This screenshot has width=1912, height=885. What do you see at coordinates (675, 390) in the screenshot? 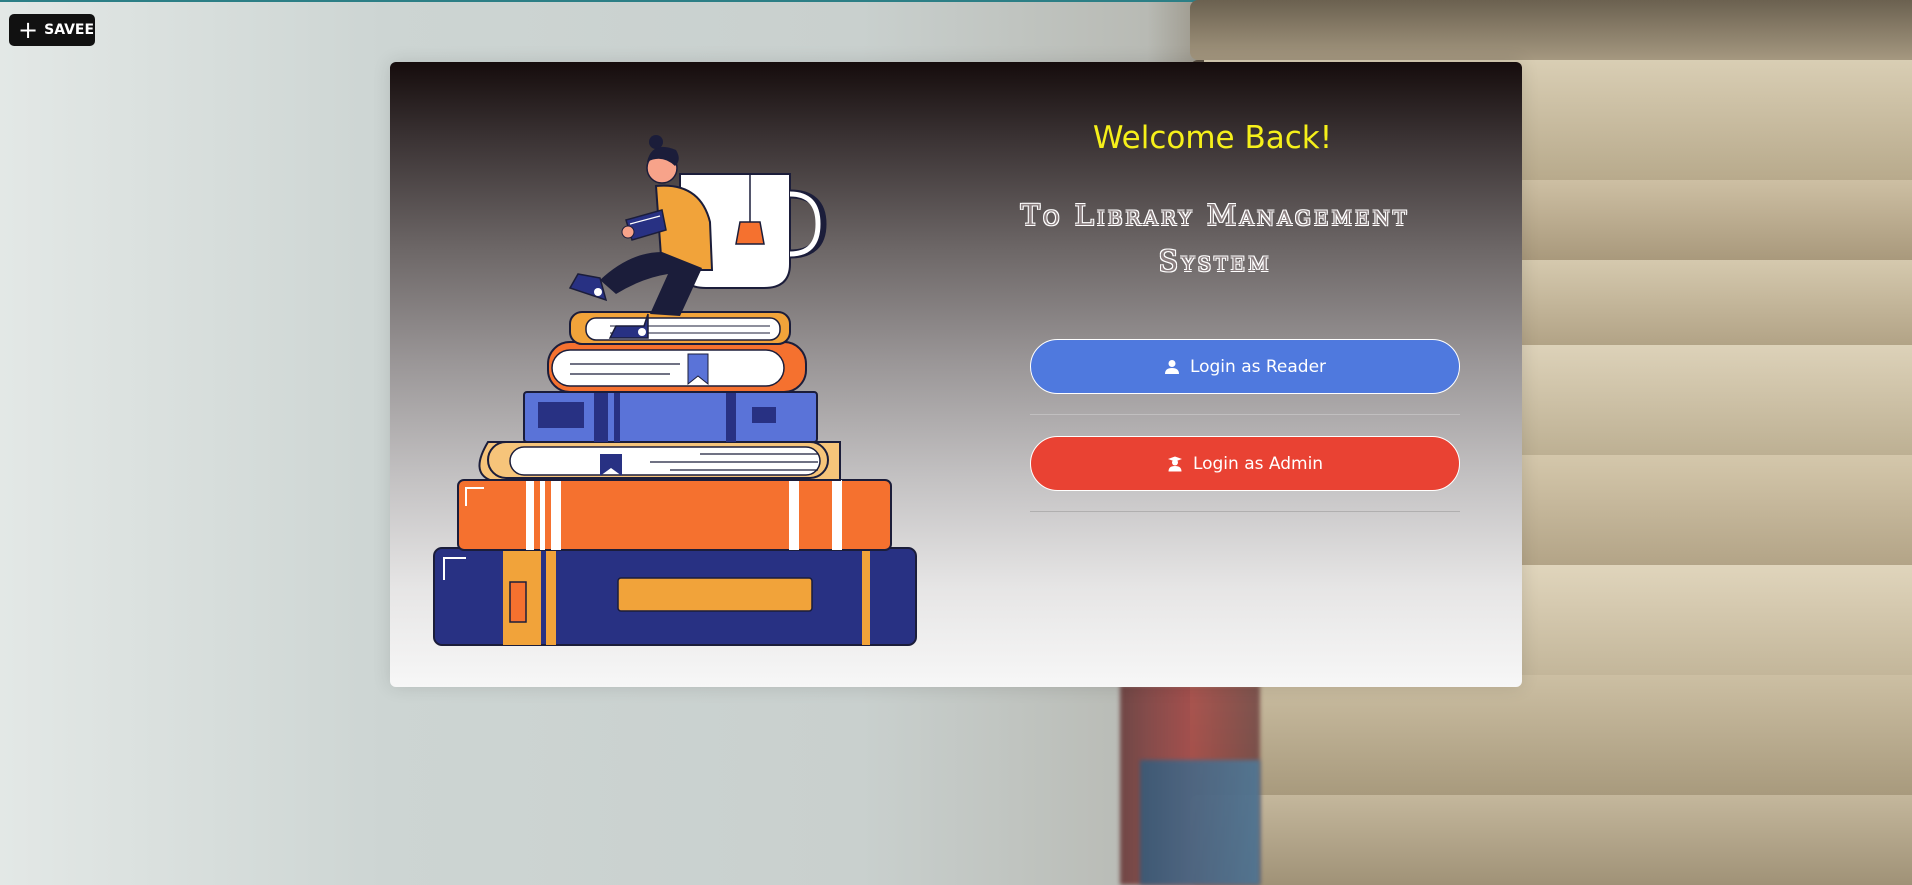
I see `library-books-illustration` at bounding box center [675, 390].